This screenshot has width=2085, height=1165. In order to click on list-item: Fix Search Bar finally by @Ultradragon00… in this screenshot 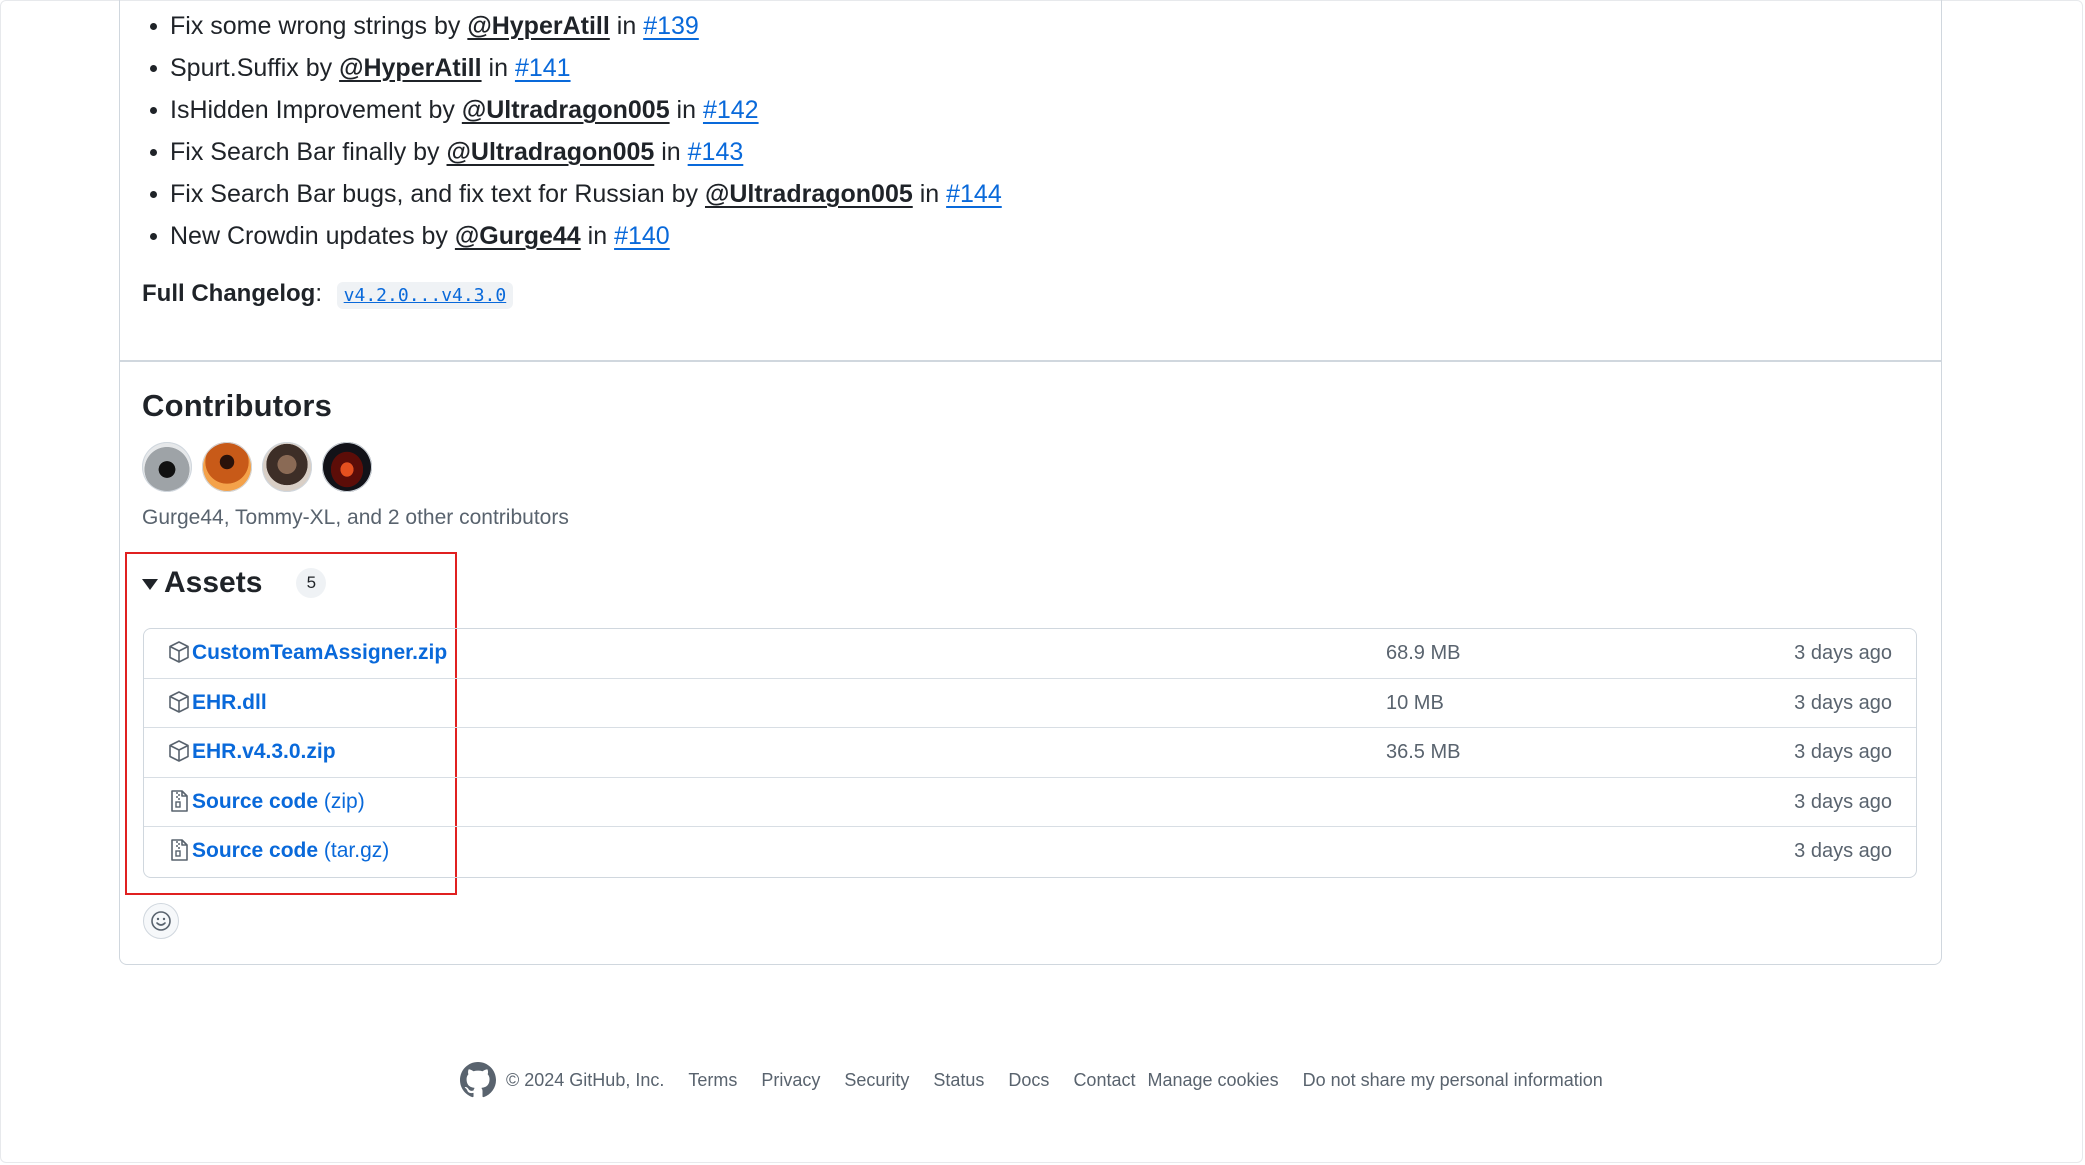, I will do `click(576, 155)`.